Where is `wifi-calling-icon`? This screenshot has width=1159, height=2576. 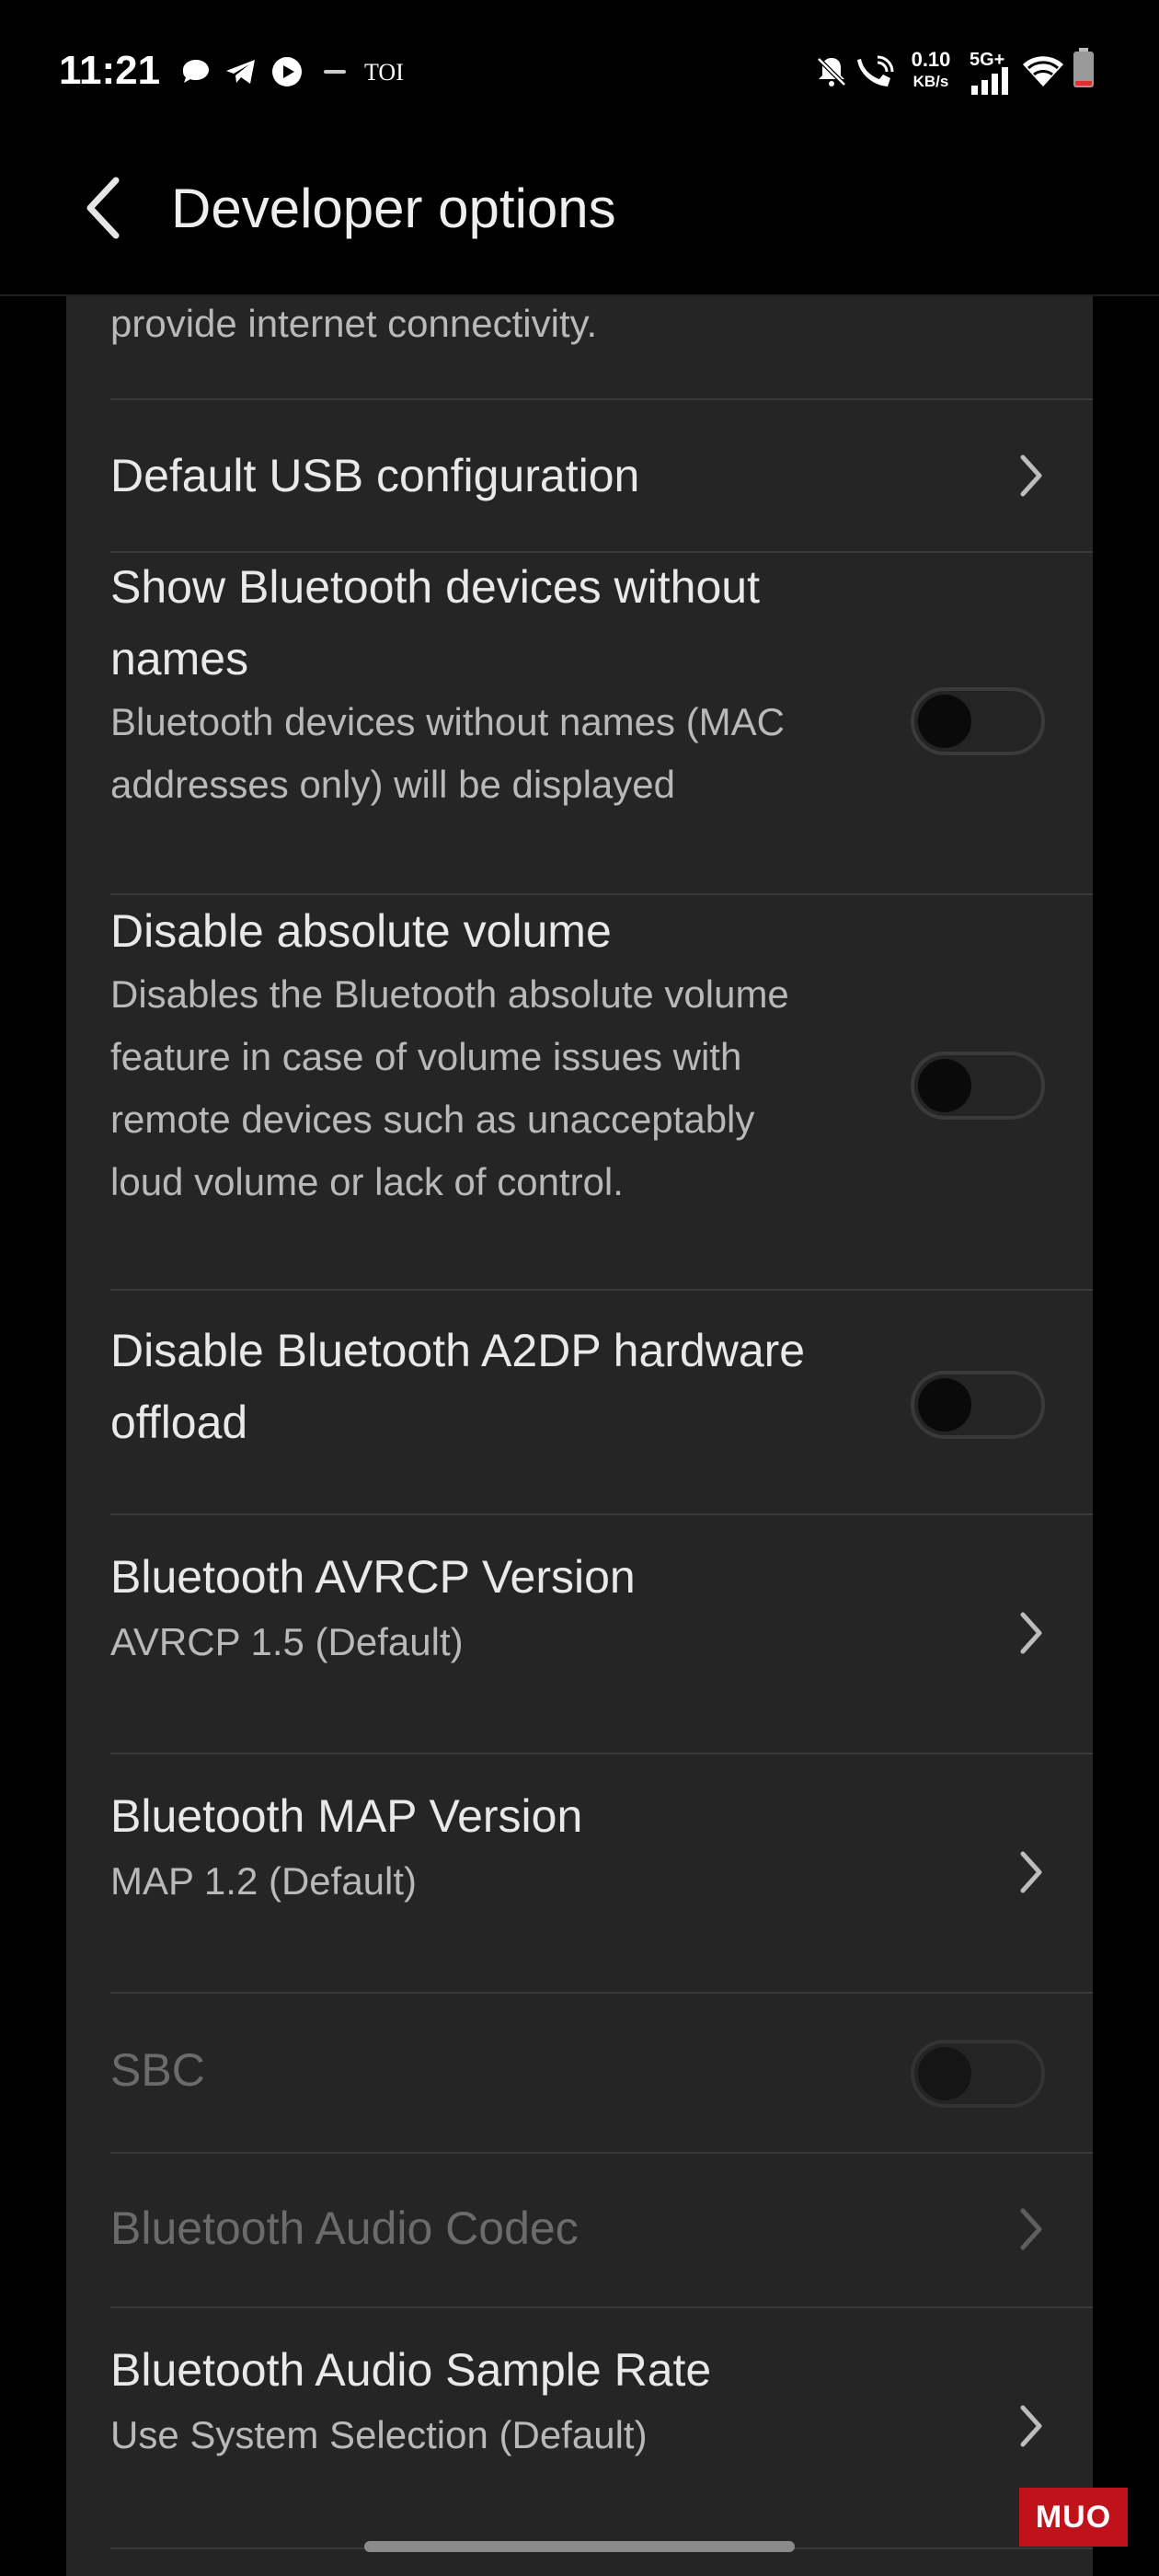
wifi-calling-icon is located at coordinates (875, 71).